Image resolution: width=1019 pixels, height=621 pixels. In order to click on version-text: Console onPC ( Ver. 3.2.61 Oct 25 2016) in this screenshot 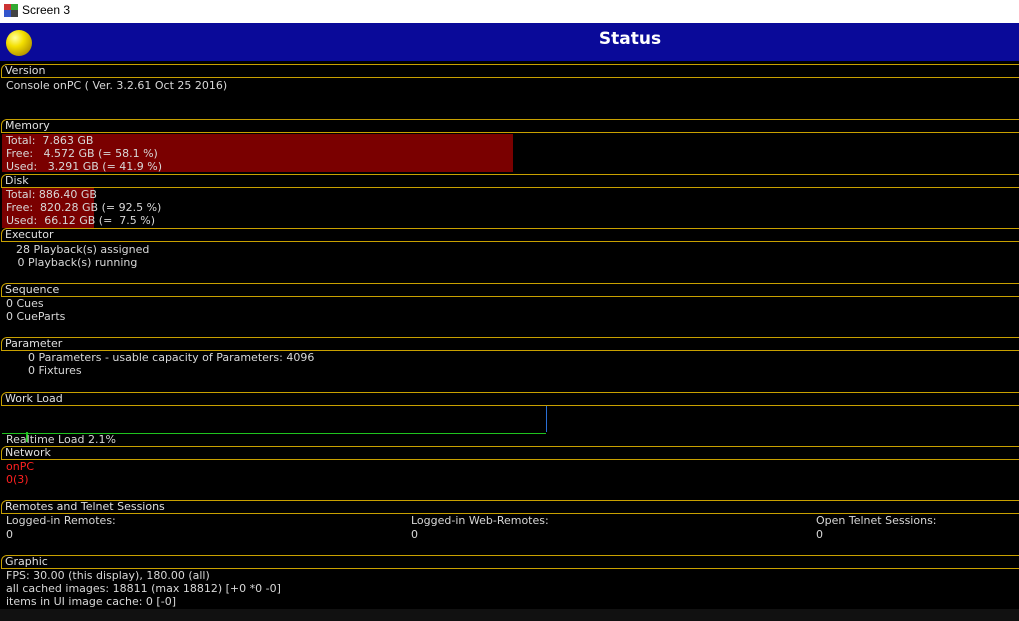, I will do `click(117, 85)`.